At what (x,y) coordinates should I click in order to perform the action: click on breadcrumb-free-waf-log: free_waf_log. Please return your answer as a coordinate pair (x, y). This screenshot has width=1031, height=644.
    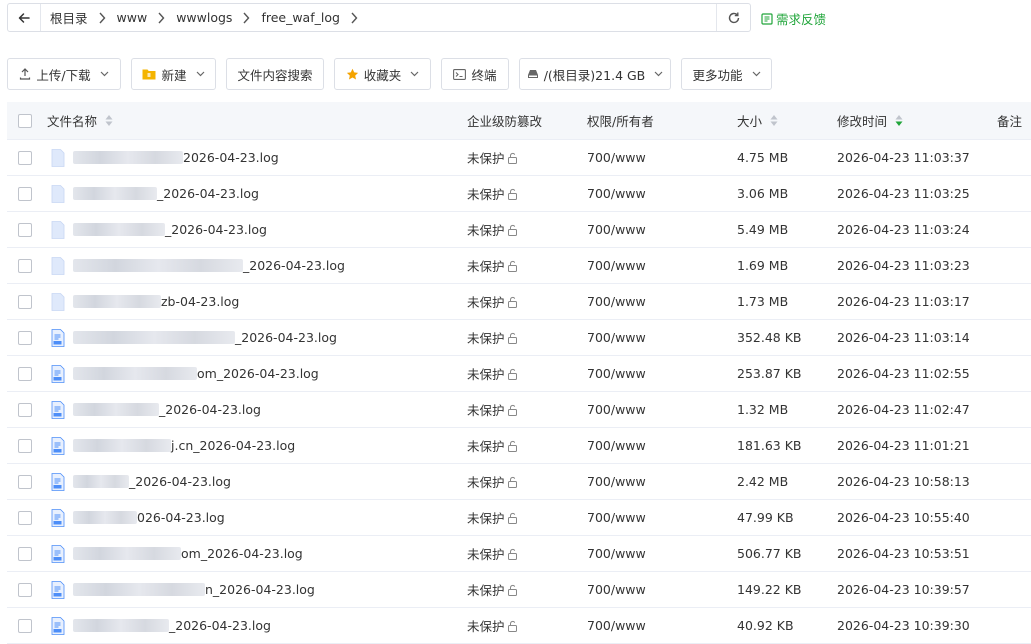
    Looking at the image, I should click on (300, 17).